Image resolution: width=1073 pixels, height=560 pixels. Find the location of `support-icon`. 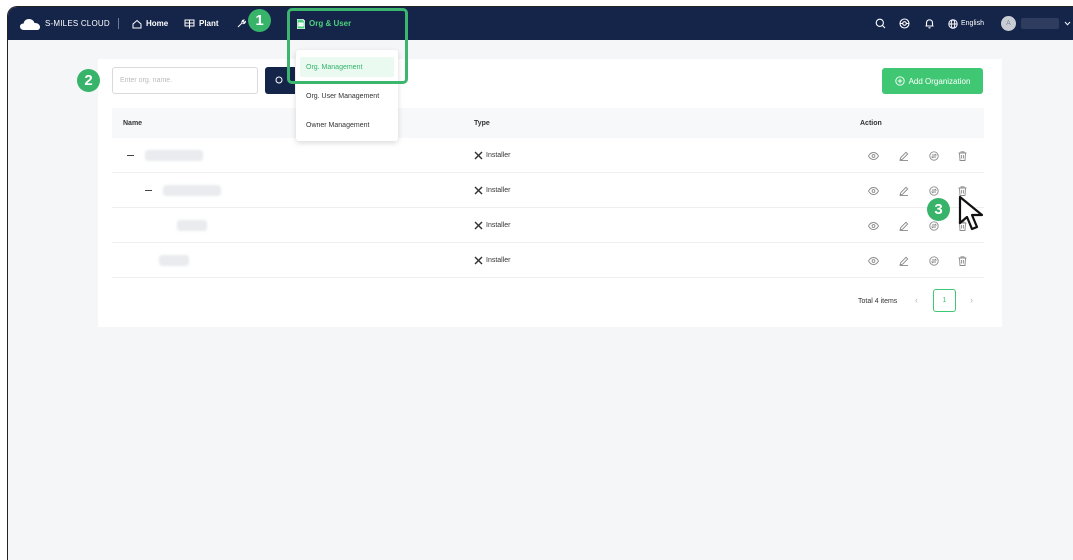

support-icon is located at coordinates (904, 23).